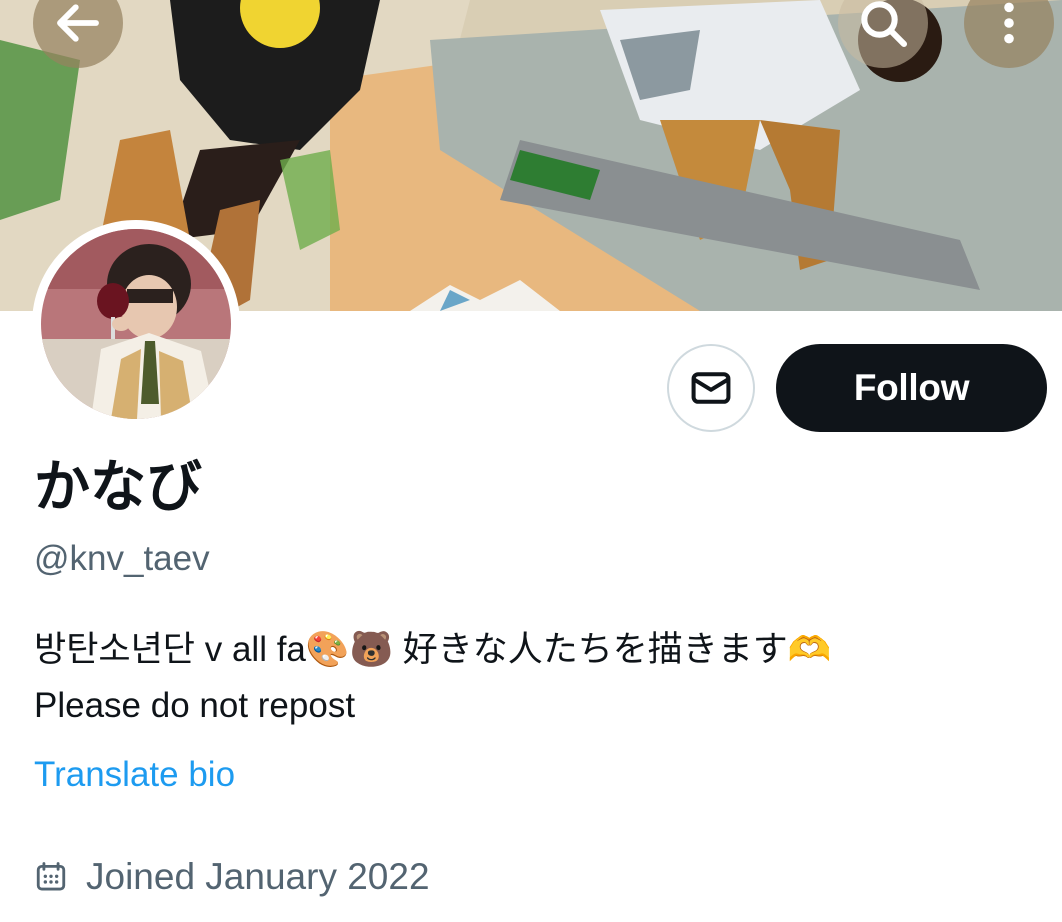 The height and width of the screenshot is (922, 1062). Describe the element at coordinates (134, 775) in the screenshot. I see `translate-bio-link: Translate bio` at that location.